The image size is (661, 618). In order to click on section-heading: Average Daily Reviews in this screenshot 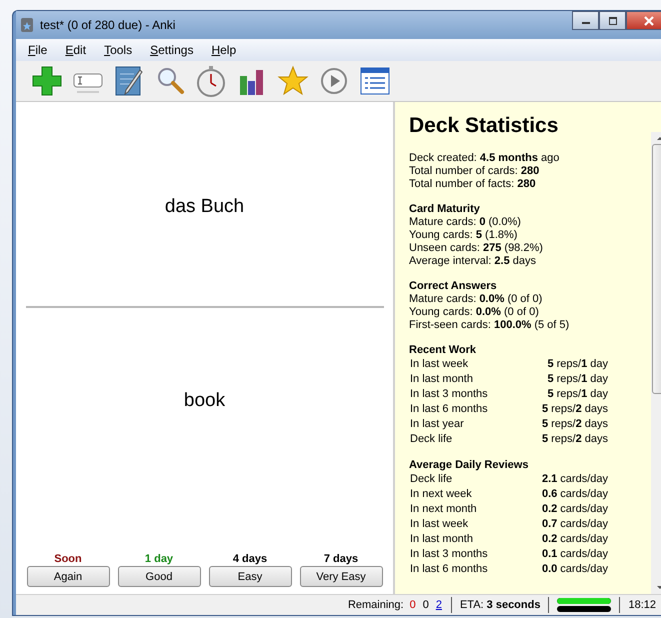, I will do `click(469, 465)`.